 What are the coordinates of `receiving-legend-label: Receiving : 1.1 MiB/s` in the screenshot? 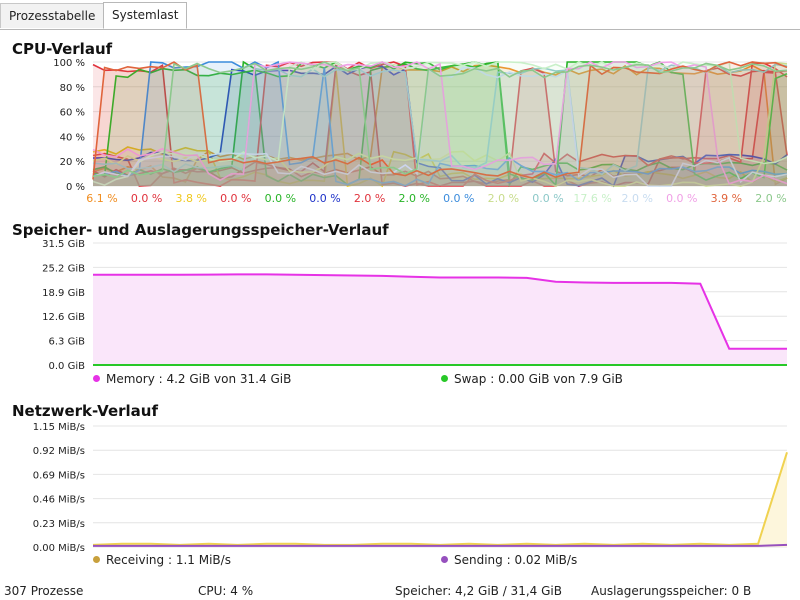 It's located at (168, 560).